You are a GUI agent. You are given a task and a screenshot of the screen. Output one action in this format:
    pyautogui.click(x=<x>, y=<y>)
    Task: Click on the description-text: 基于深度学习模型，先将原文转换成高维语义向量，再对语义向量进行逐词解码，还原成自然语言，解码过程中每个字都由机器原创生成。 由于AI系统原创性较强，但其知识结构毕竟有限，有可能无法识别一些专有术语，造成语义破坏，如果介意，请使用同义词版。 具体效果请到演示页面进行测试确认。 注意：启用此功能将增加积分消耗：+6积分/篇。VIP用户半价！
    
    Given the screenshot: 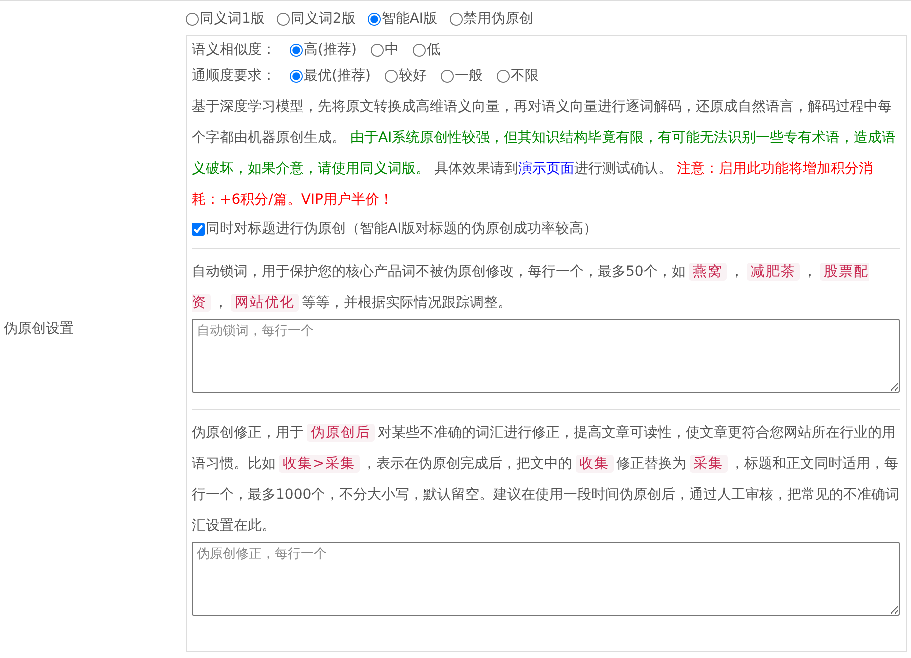 What is the action you would take?
    pyautogui.click(x=545, y=154)
    